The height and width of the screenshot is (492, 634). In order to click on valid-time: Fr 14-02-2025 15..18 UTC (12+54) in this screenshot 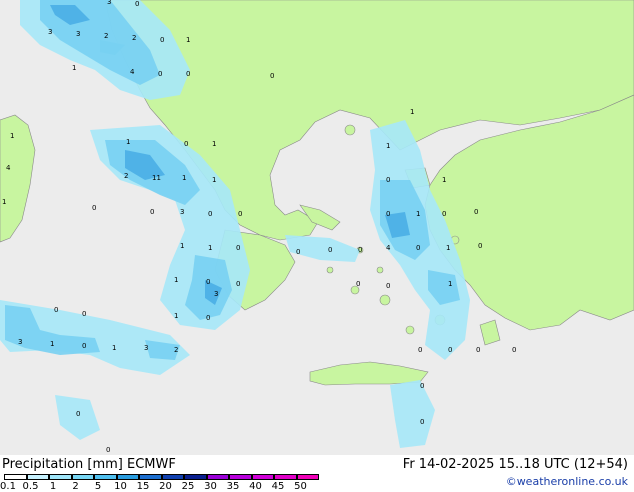, I will do `click(515, 464)`.